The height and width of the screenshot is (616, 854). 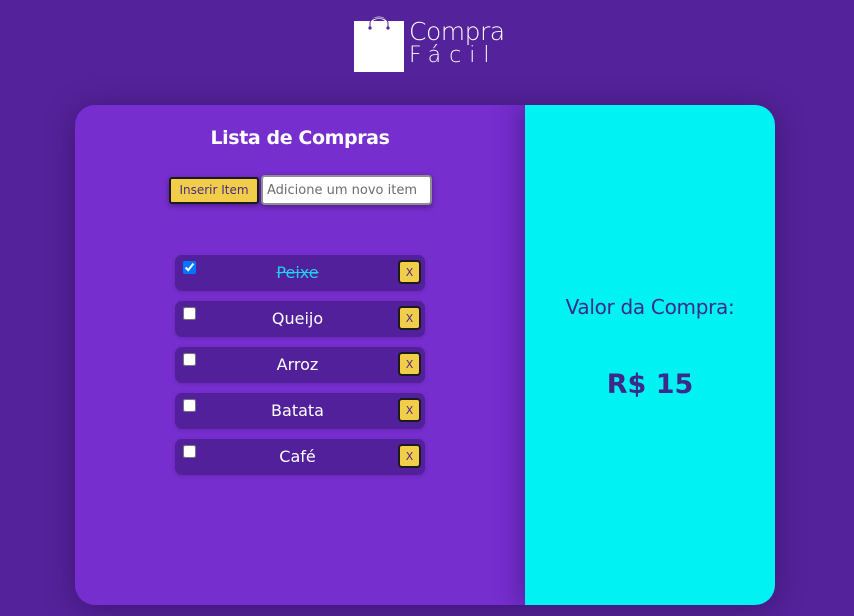 What do you see at coordinates (379, 44) in the screenshot?
I see `shopping-bag-icon` at bounding box center [379, 44].